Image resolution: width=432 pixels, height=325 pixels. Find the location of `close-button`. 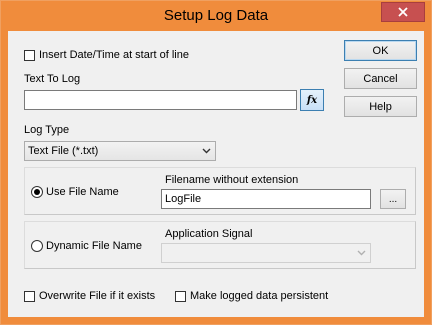

close-button is located at coordinates (403, 12).